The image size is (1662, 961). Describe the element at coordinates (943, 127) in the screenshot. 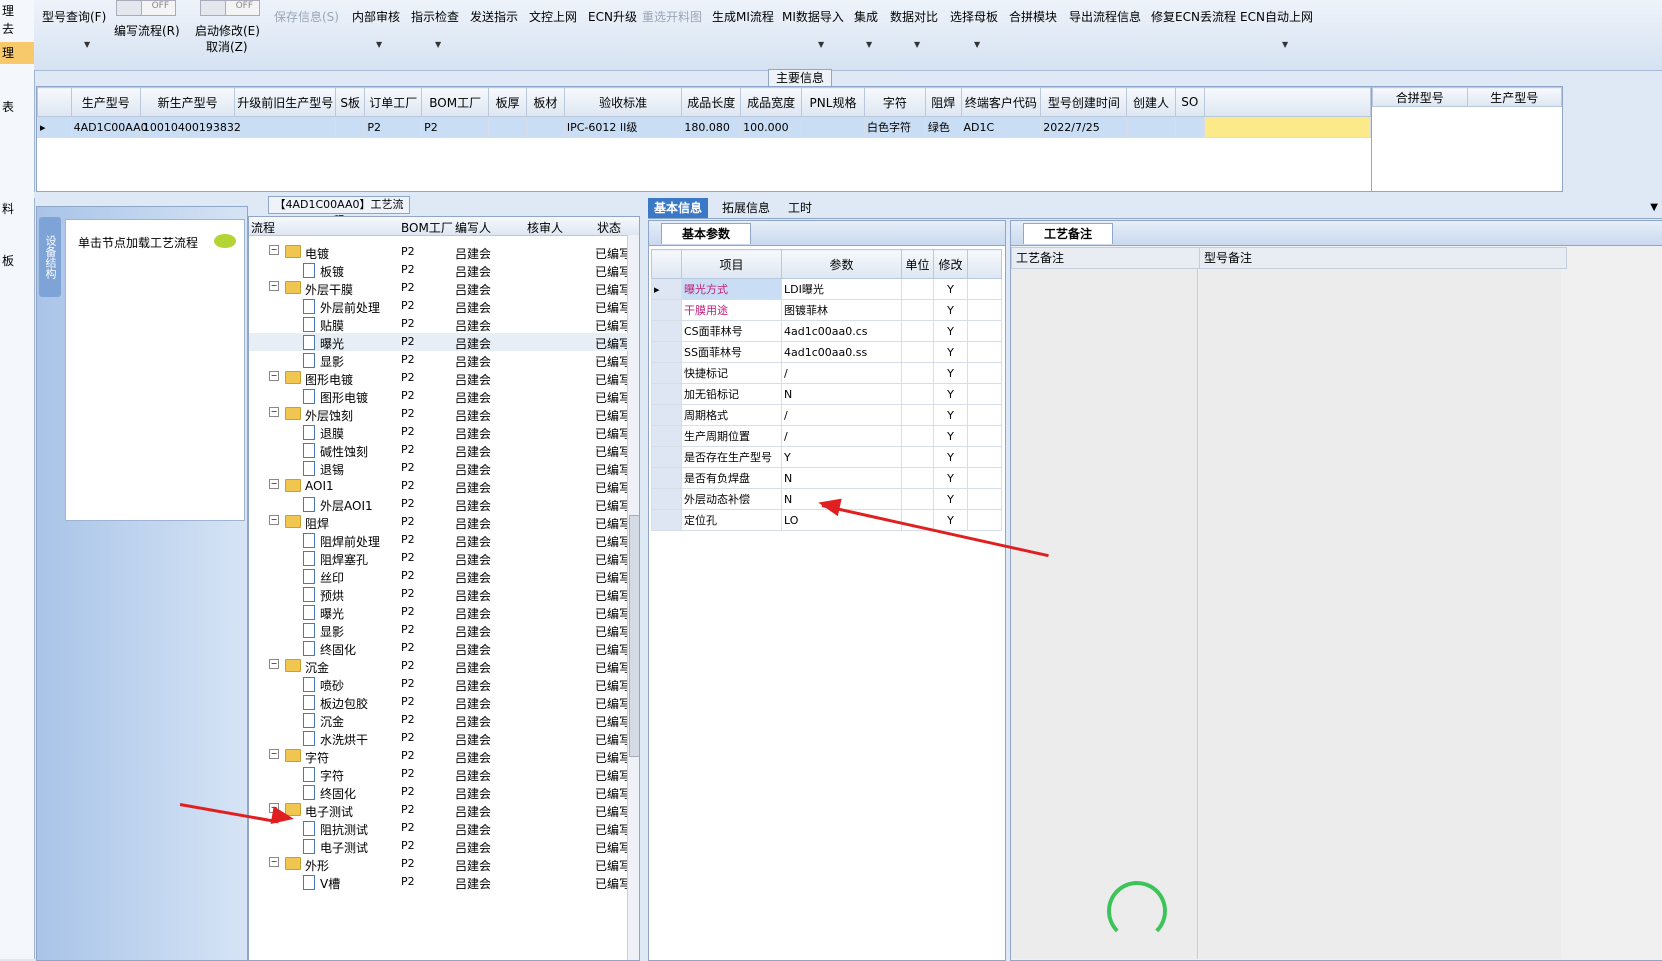

I see `table-cell: 绿色` at that location.